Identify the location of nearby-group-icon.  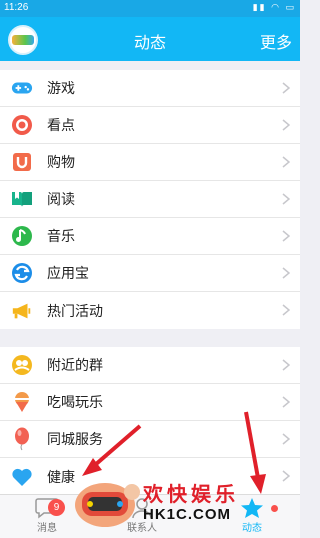
(22, 365).